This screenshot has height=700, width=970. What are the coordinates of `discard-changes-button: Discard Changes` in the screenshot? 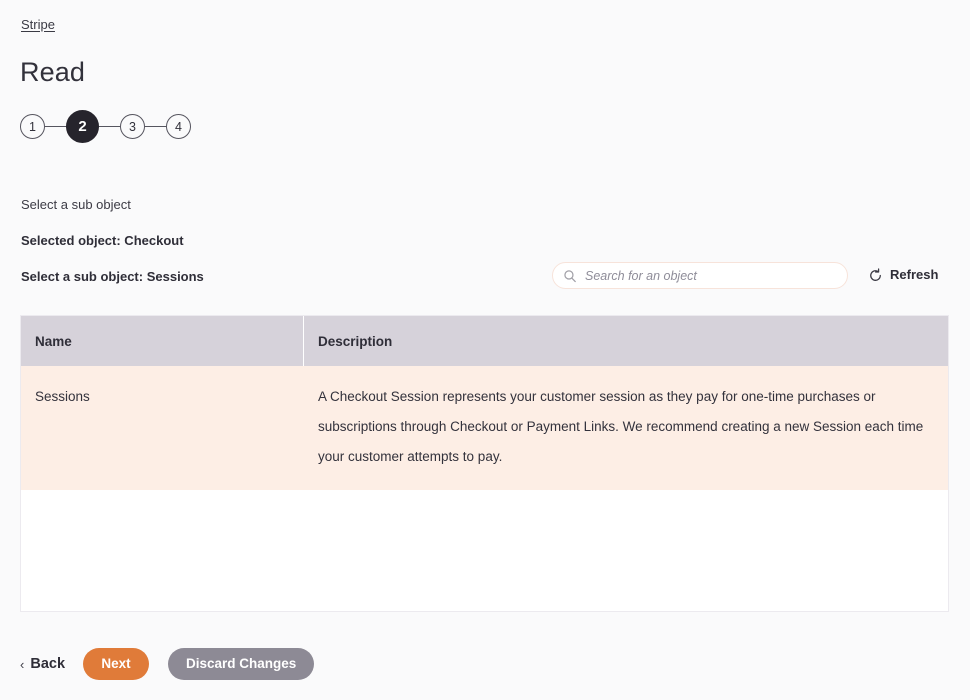 It's located at (241, 664).